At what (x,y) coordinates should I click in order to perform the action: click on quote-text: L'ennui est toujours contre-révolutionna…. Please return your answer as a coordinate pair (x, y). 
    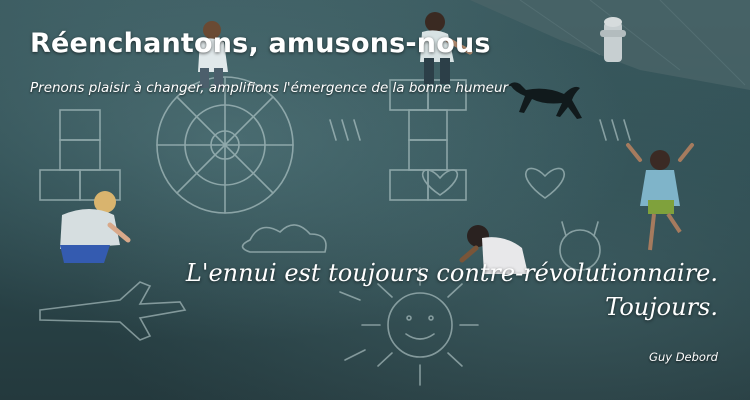
    Looking at the image, I should click on (418, 290).